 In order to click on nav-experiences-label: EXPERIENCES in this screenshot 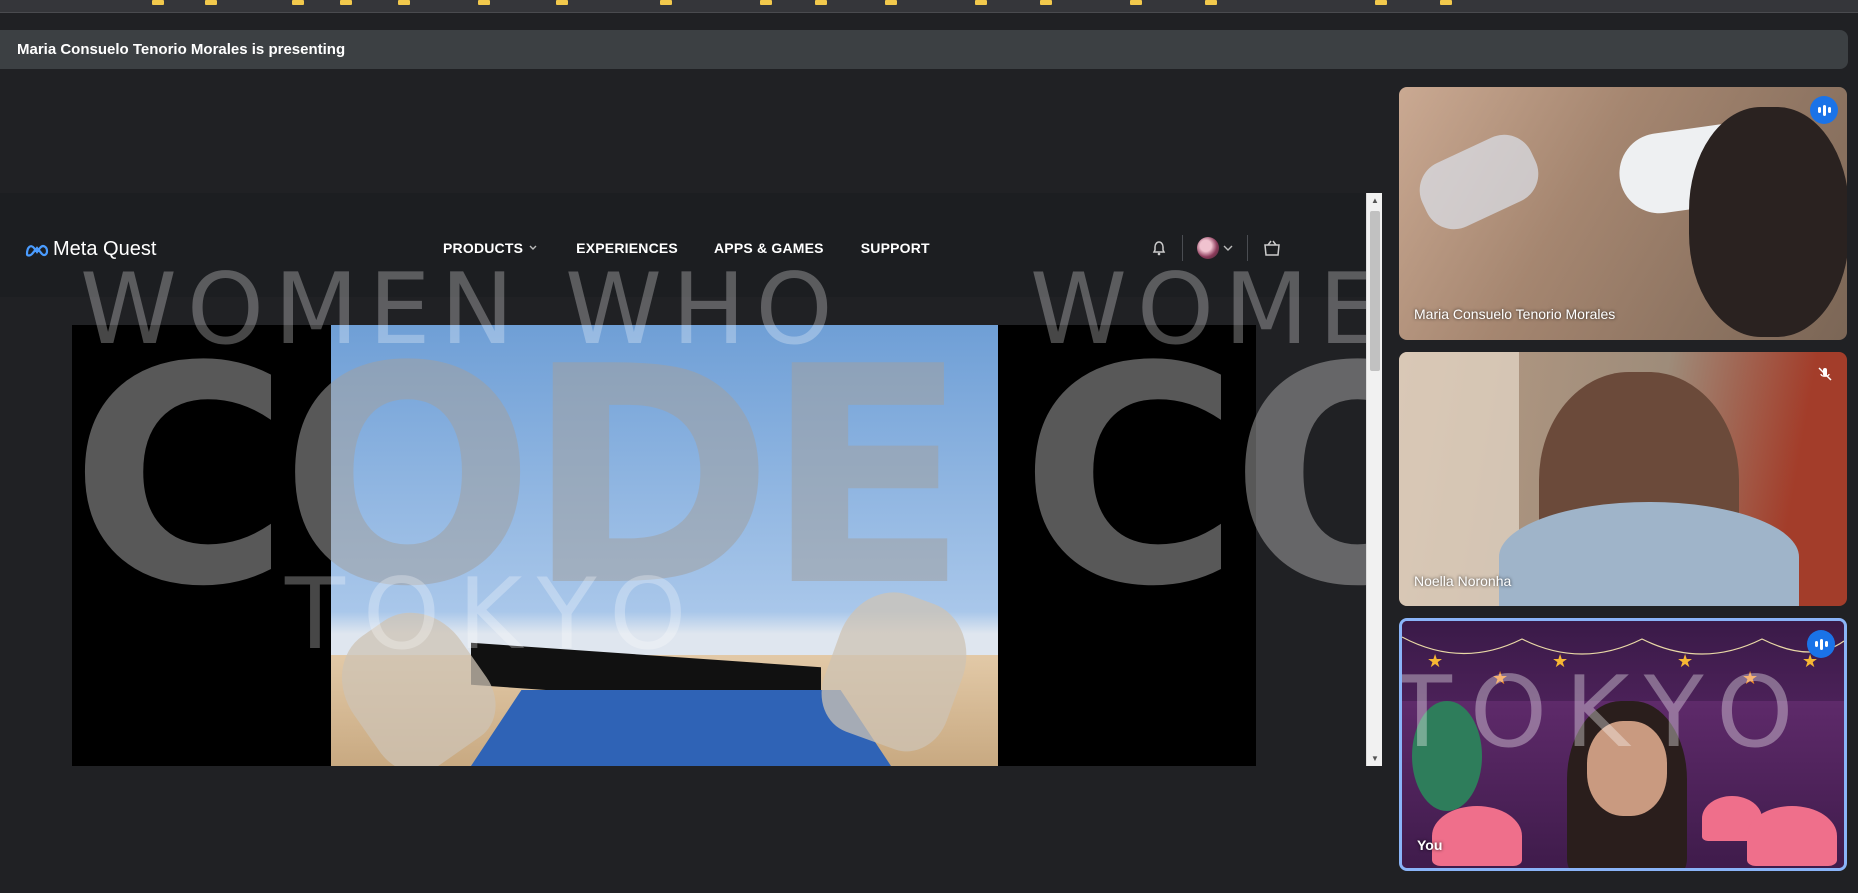, I will do `click(627, 248)`.